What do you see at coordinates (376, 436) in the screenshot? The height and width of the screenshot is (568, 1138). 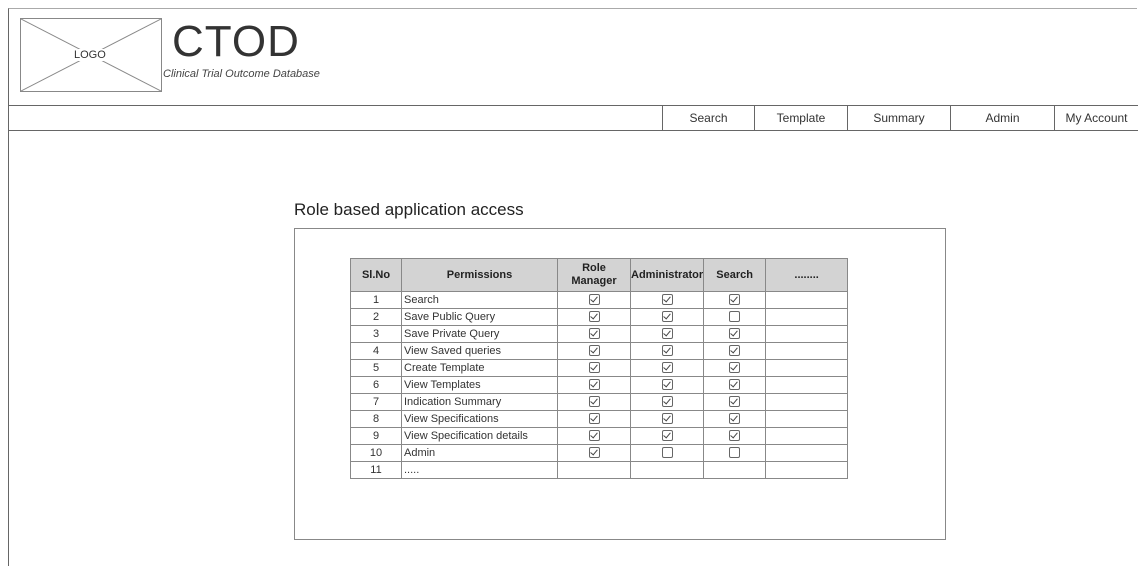 I see `row-number: 9` at bounding box center [376, 436].